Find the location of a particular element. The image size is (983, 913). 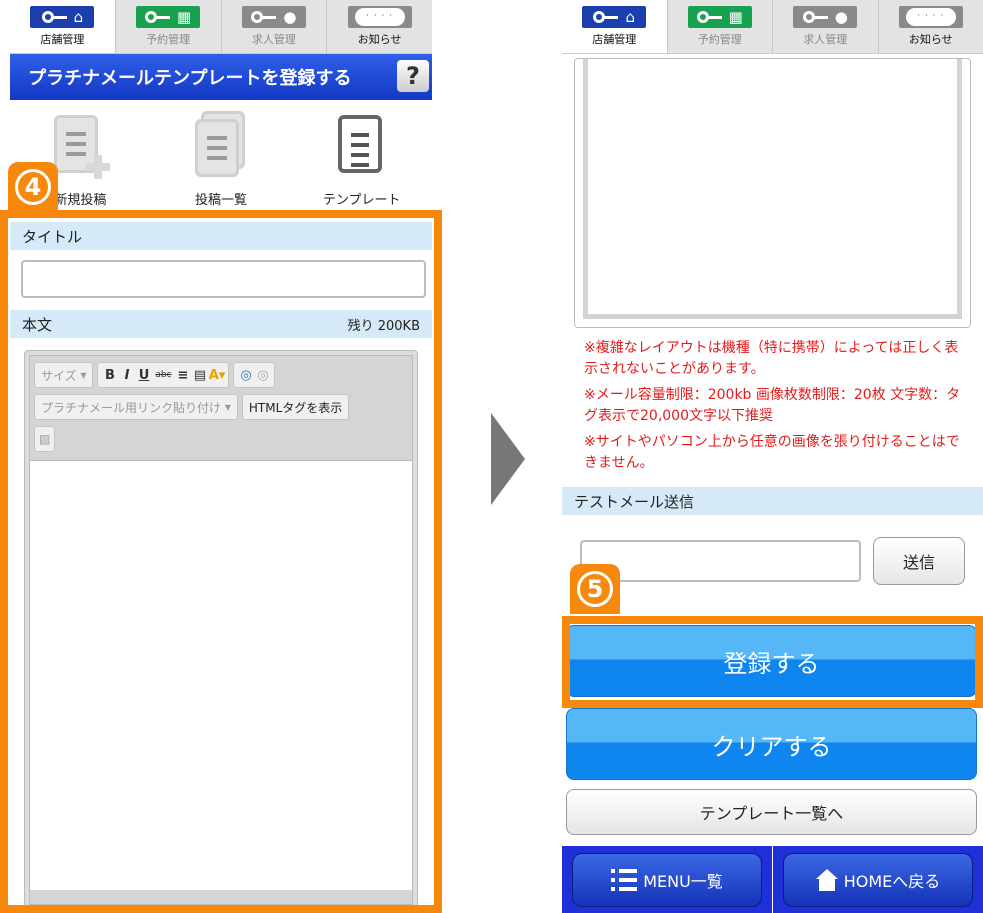

clear-button: クリアする is located at coordinates (771, 744).